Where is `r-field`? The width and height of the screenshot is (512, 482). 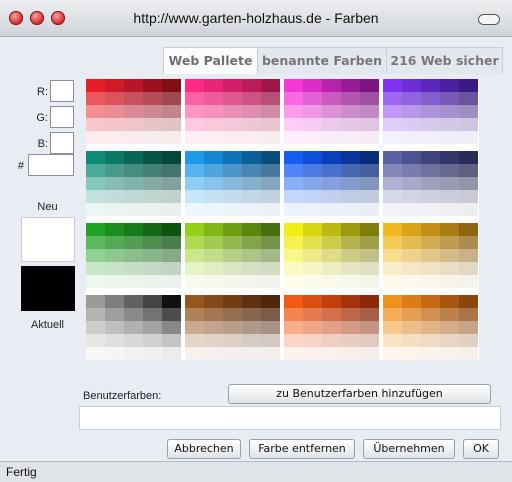
r-field is located at coordinates (62, 91).